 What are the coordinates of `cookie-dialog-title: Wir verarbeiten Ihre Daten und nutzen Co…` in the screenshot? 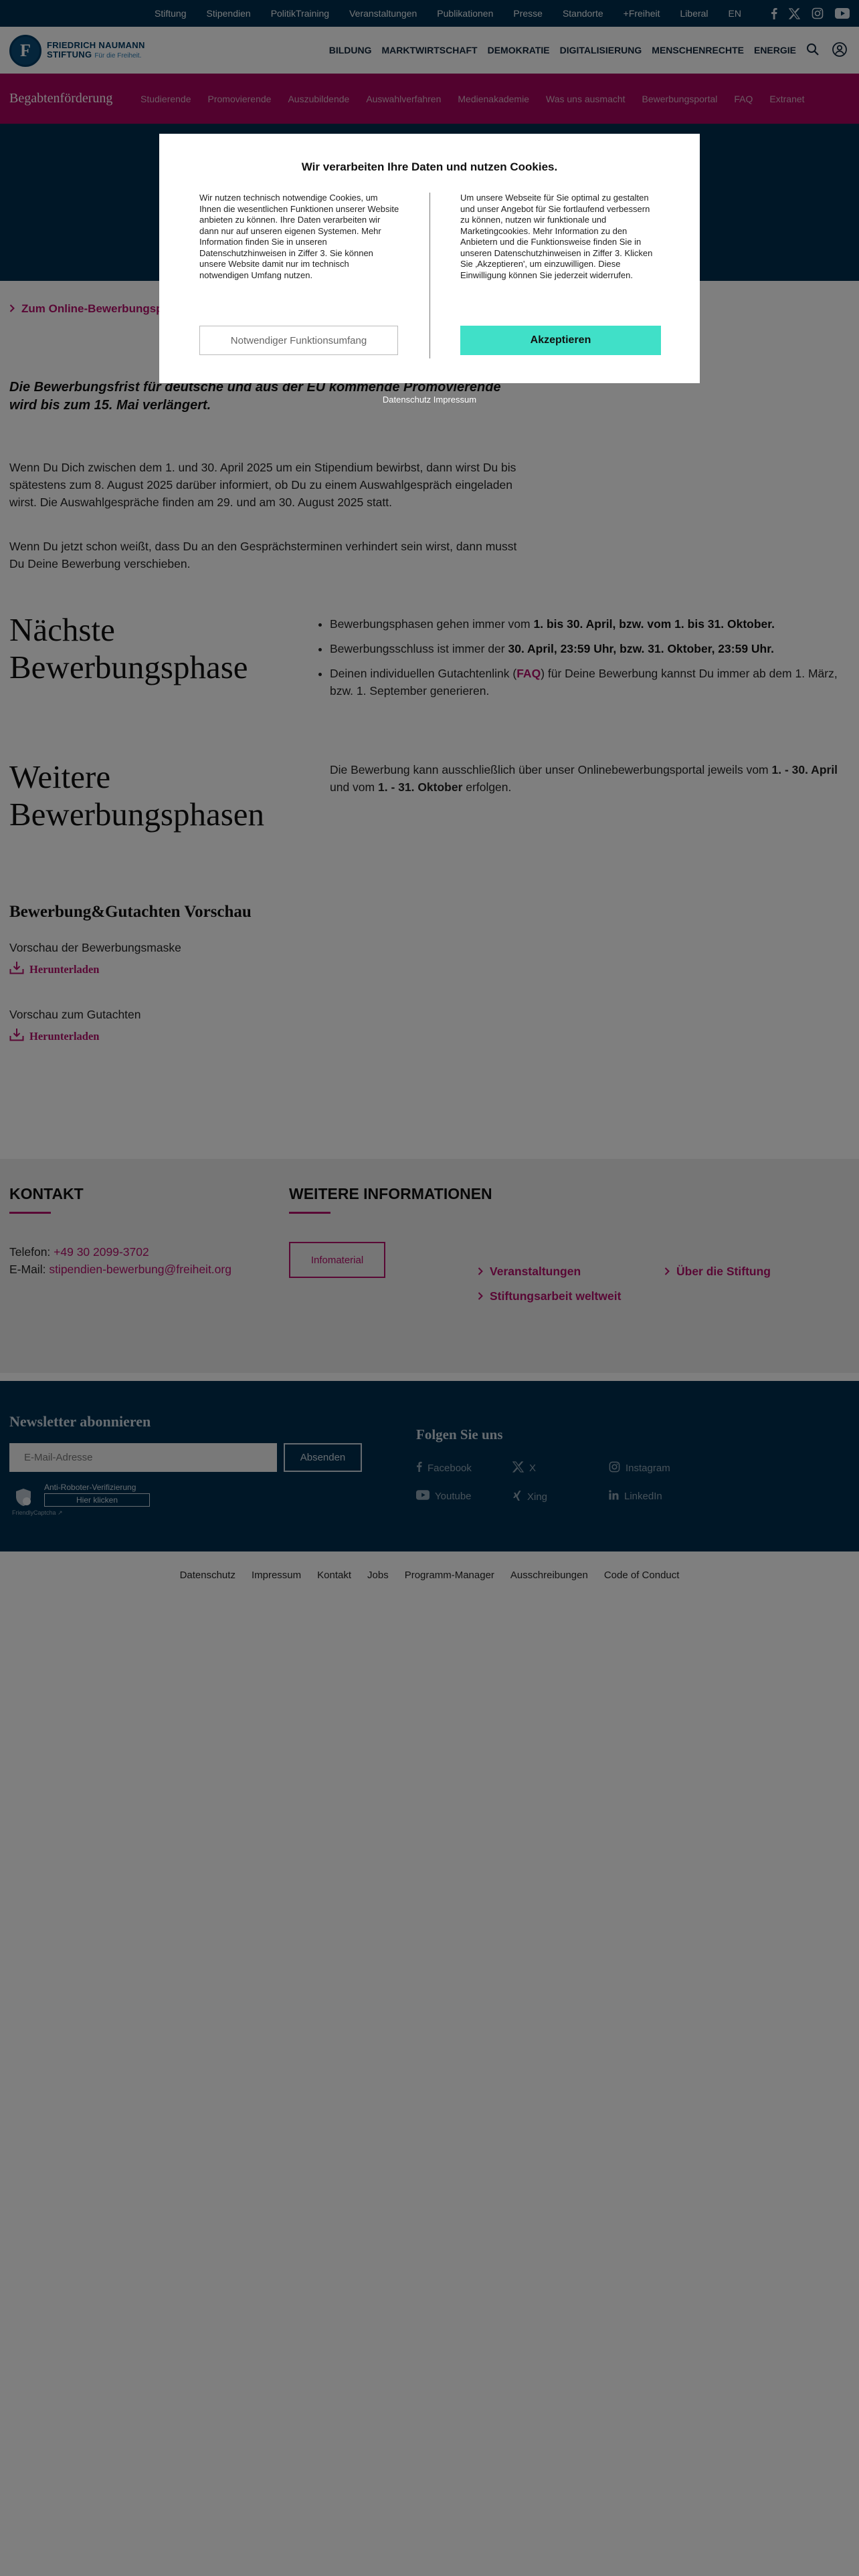 It's located at (429, 166).